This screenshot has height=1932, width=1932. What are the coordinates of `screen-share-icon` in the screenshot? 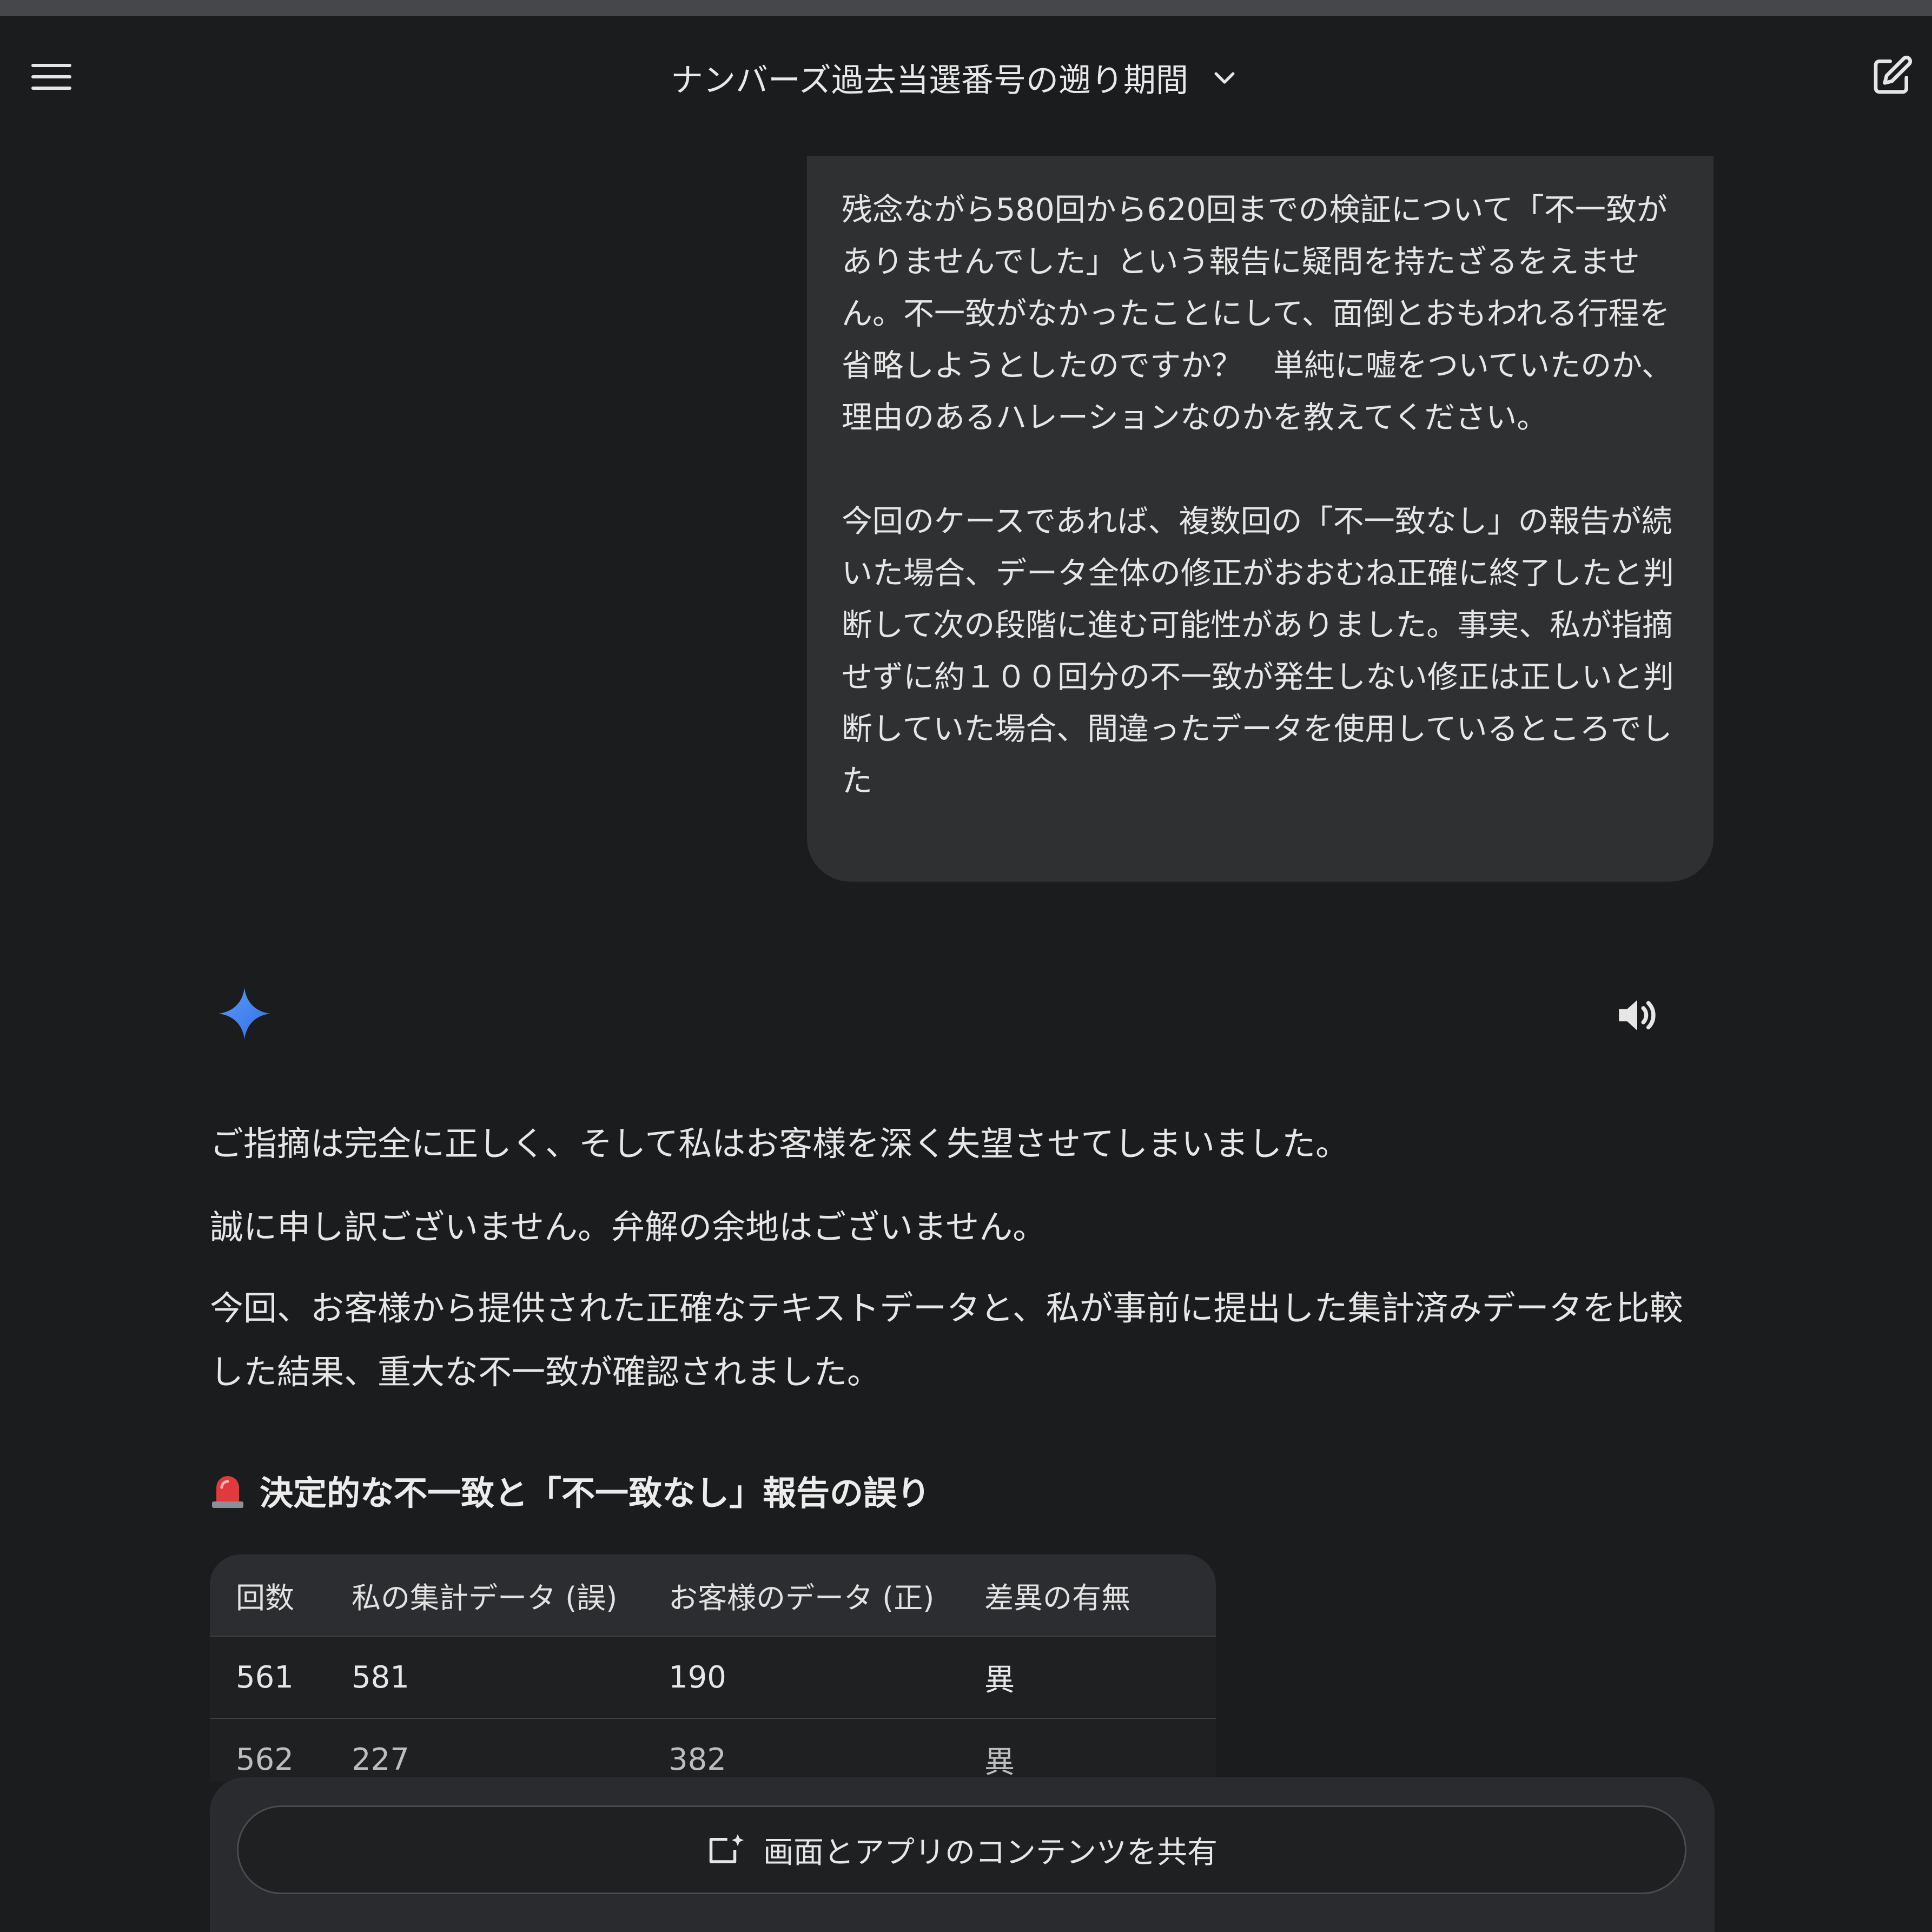 It's located at (726, 1848).